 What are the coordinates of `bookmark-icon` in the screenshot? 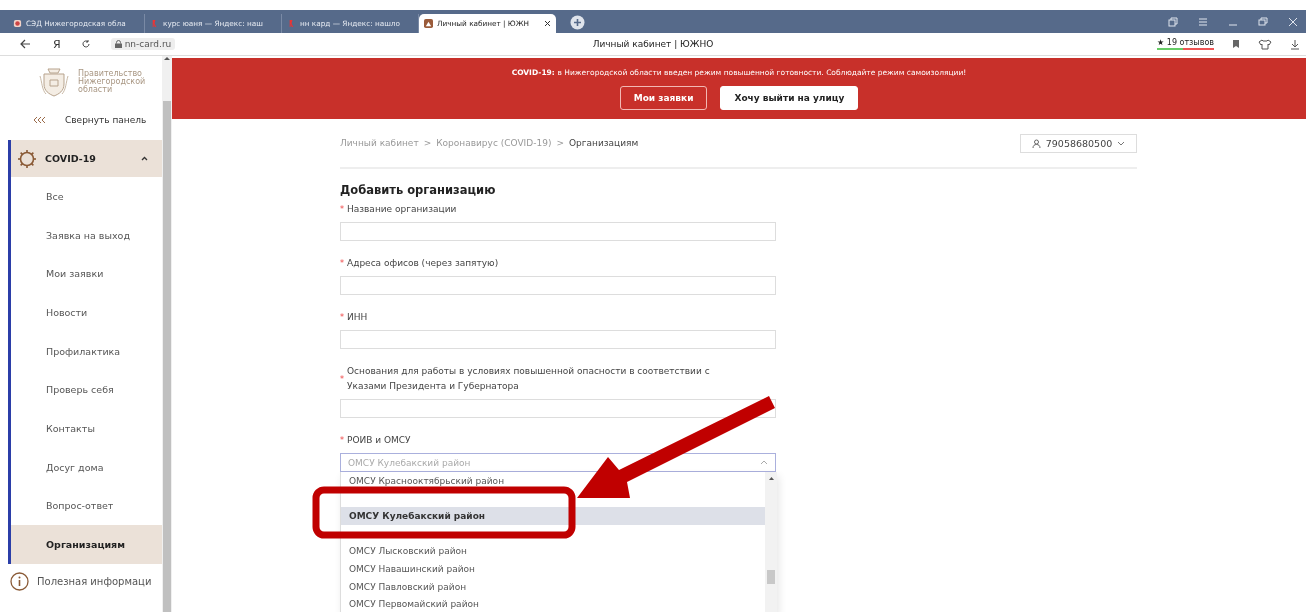 It's located at (1236, 44).